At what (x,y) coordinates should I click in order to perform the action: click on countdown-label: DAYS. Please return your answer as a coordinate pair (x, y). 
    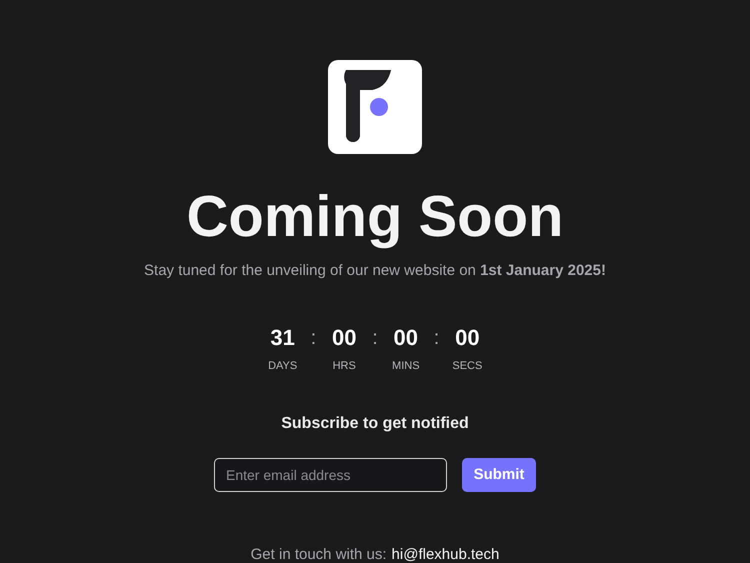
    Looking at the image, I should click on (283, 366).